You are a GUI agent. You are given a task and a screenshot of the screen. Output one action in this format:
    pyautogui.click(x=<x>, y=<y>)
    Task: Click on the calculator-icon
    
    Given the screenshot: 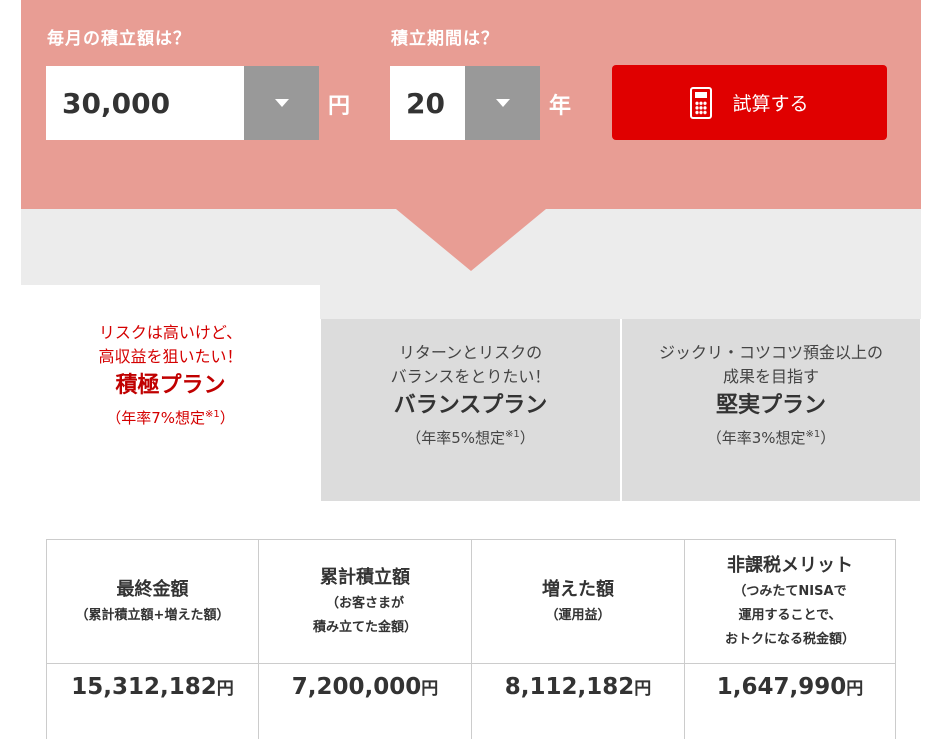 What is the action you would take?
    pyautogui.click(x=701, y=102)
    